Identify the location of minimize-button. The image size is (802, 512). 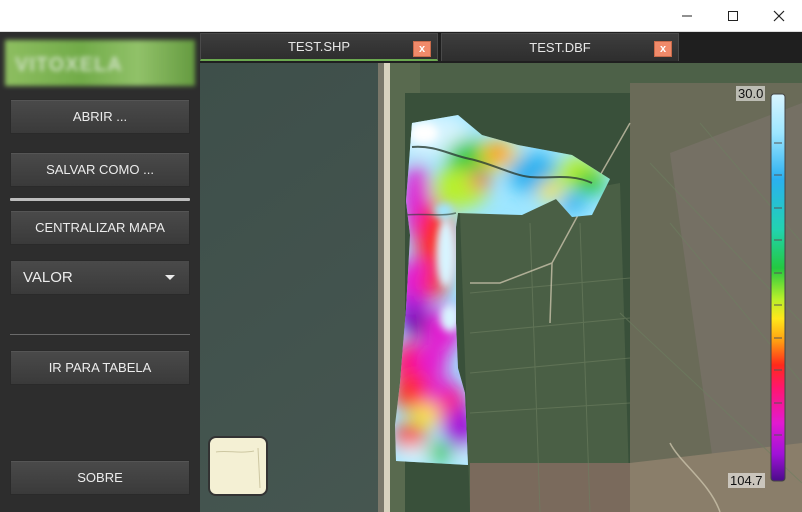
(687, 15).